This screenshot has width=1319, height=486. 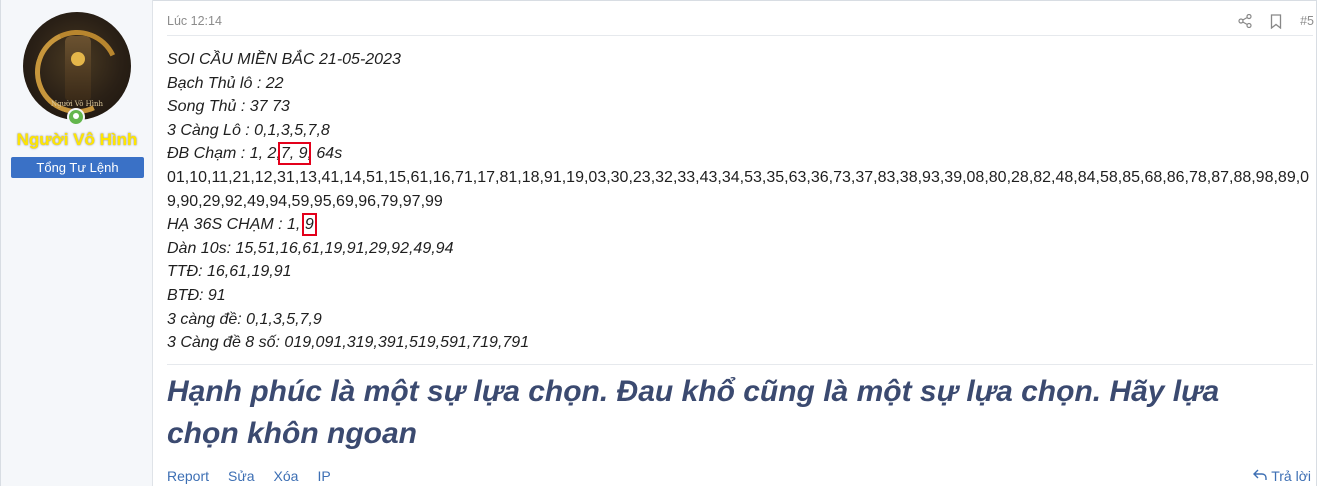 What do you see at coordinates (284, 59) in the screenshot?
I see `post-line-title: SOI CẦU MIỀN BẮC 21-05-2023` at bounding box center [284, 59].